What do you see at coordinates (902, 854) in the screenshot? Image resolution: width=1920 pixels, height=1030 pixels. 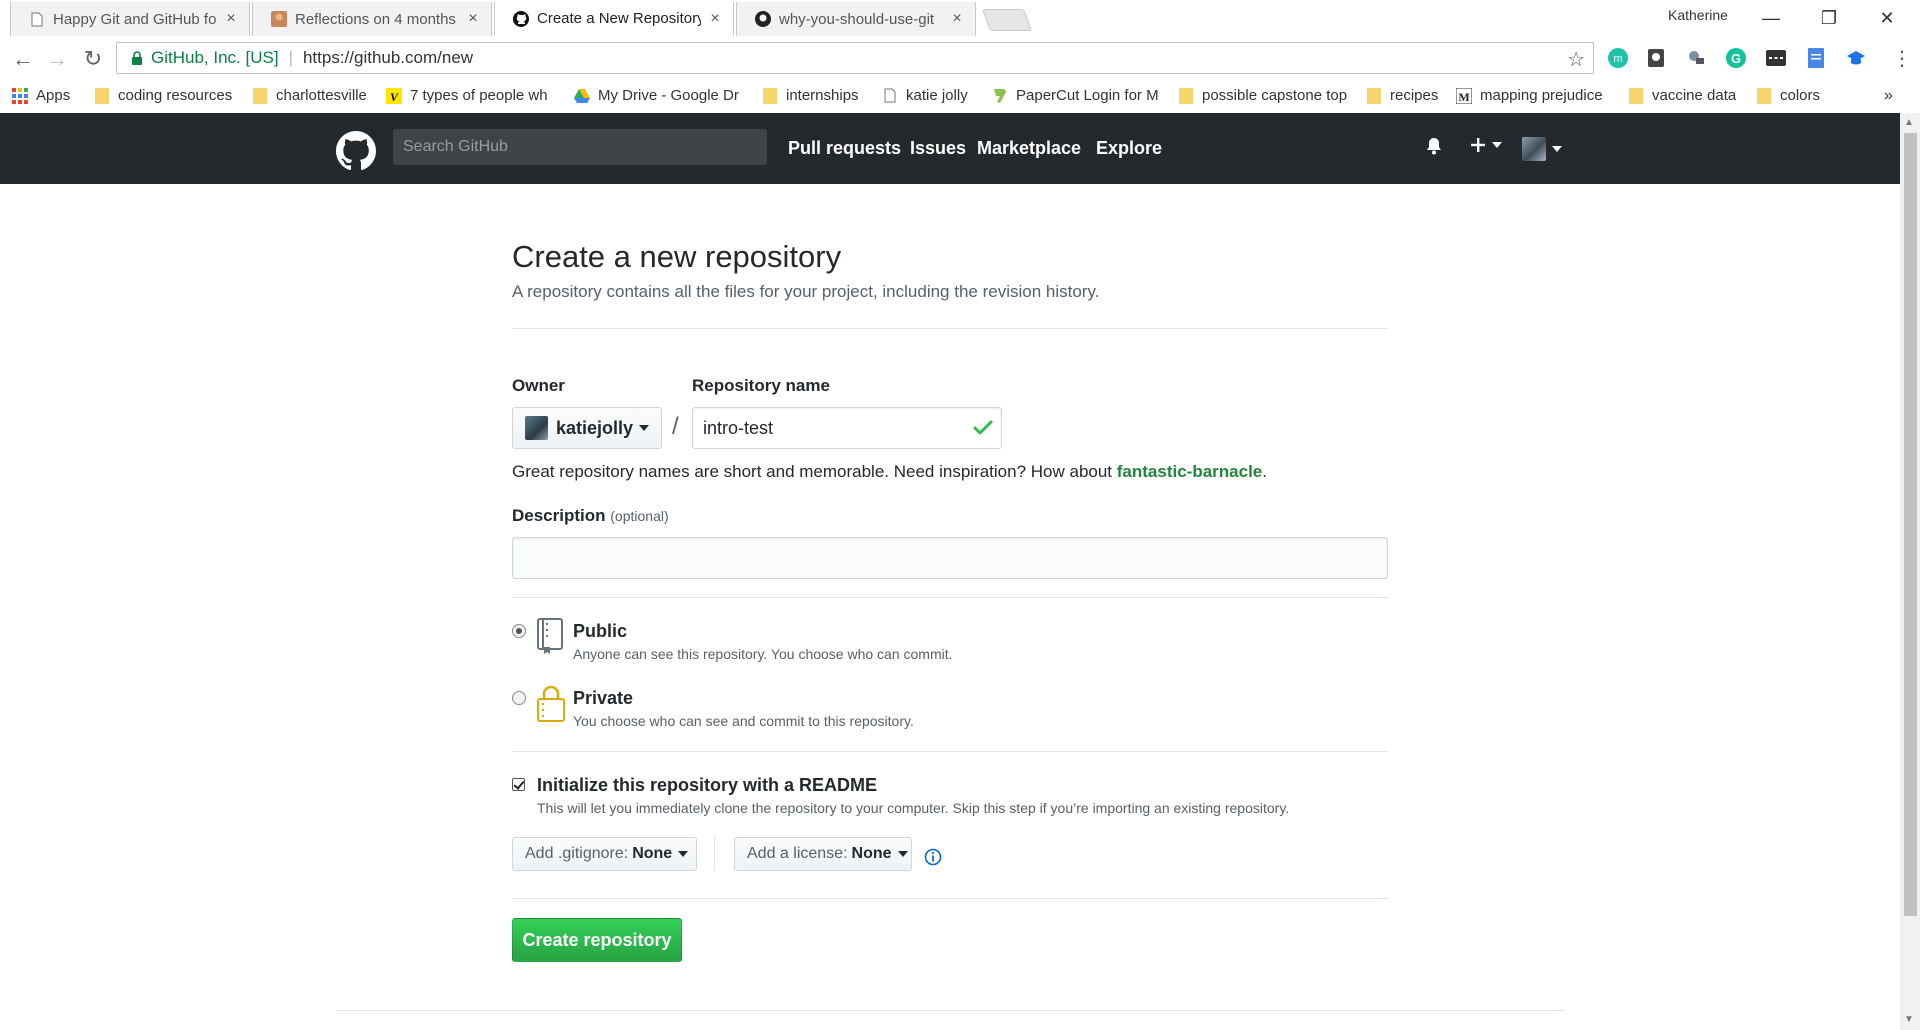 I see `chevron-down-icon` at bounding box center [902, 854].